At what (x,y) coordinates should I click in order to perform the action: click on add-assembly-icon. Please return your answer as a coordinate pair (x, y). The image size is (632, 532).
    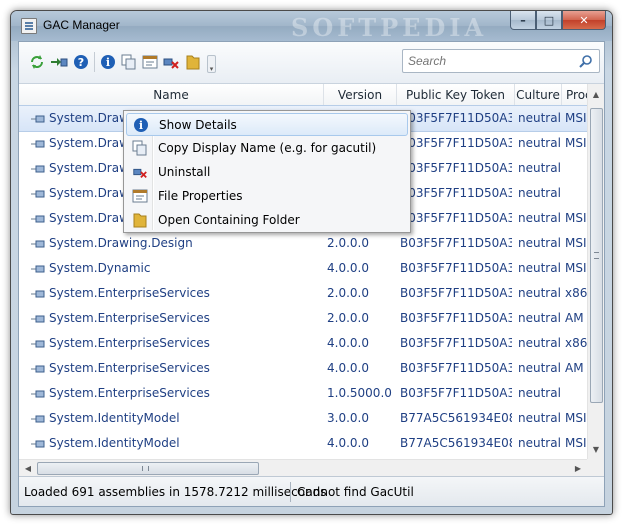
    Looking at the image, I should click on (59, 62).